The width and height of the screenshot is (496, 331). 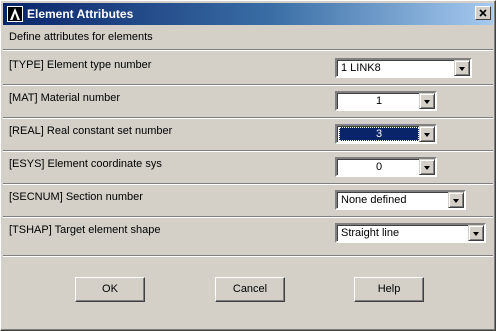 What do you see at coordinates (91, 131) in the screenshot?
I see `real-label: [REAL] Real constant set number` at bounding box center [91, 131].